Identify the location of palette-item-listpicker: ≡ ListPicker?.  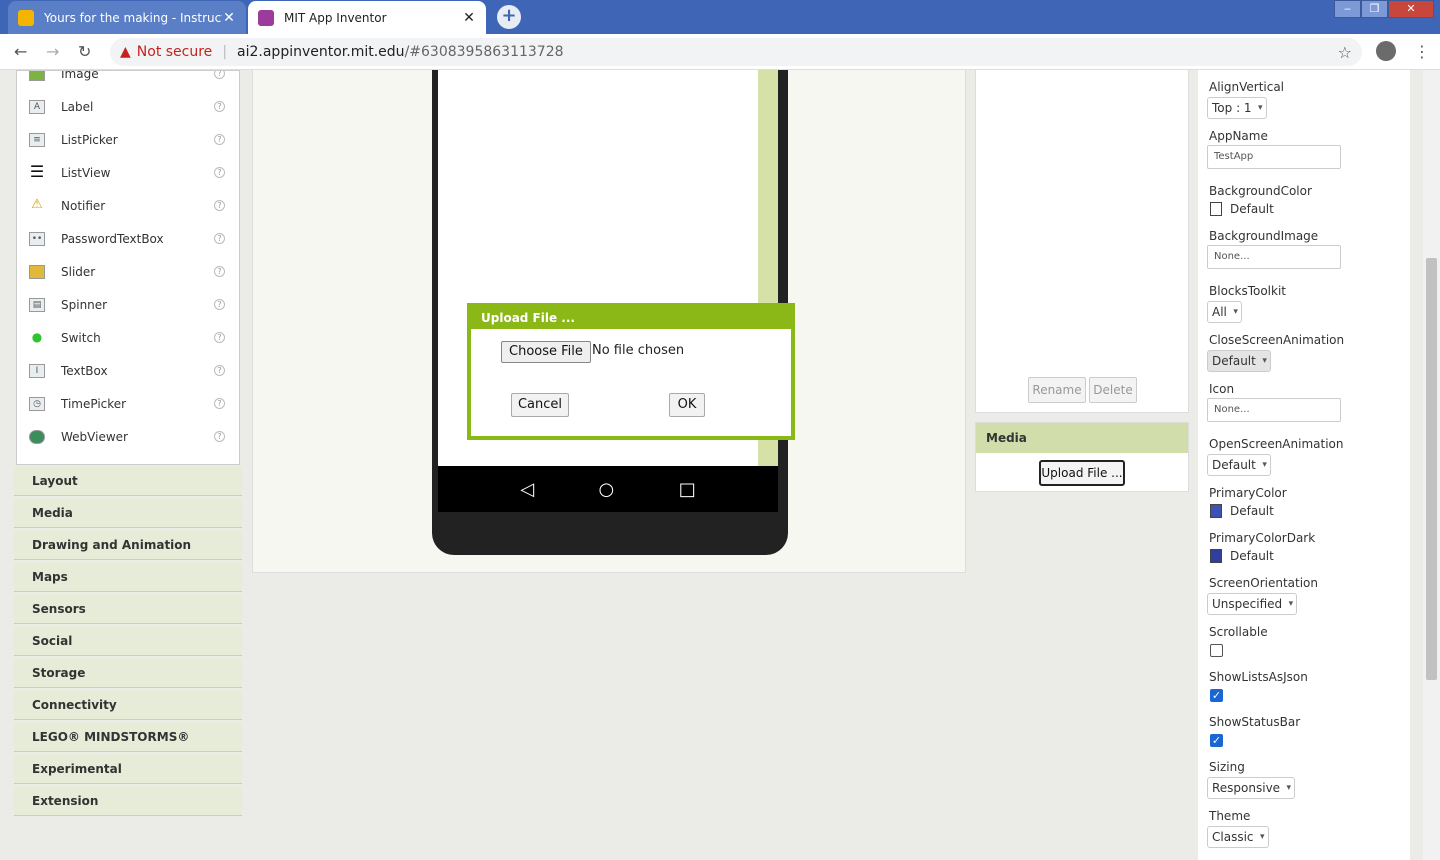
(128, 139).